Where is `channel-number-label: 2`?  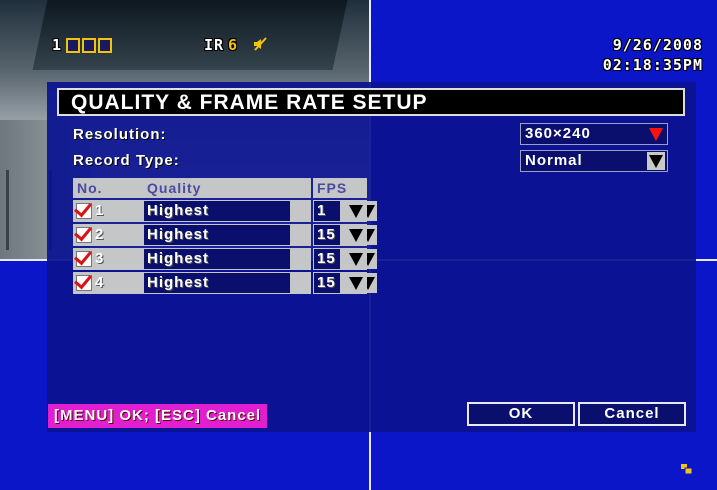 channel-number-label: 2 is located at coordinates (100, 234).